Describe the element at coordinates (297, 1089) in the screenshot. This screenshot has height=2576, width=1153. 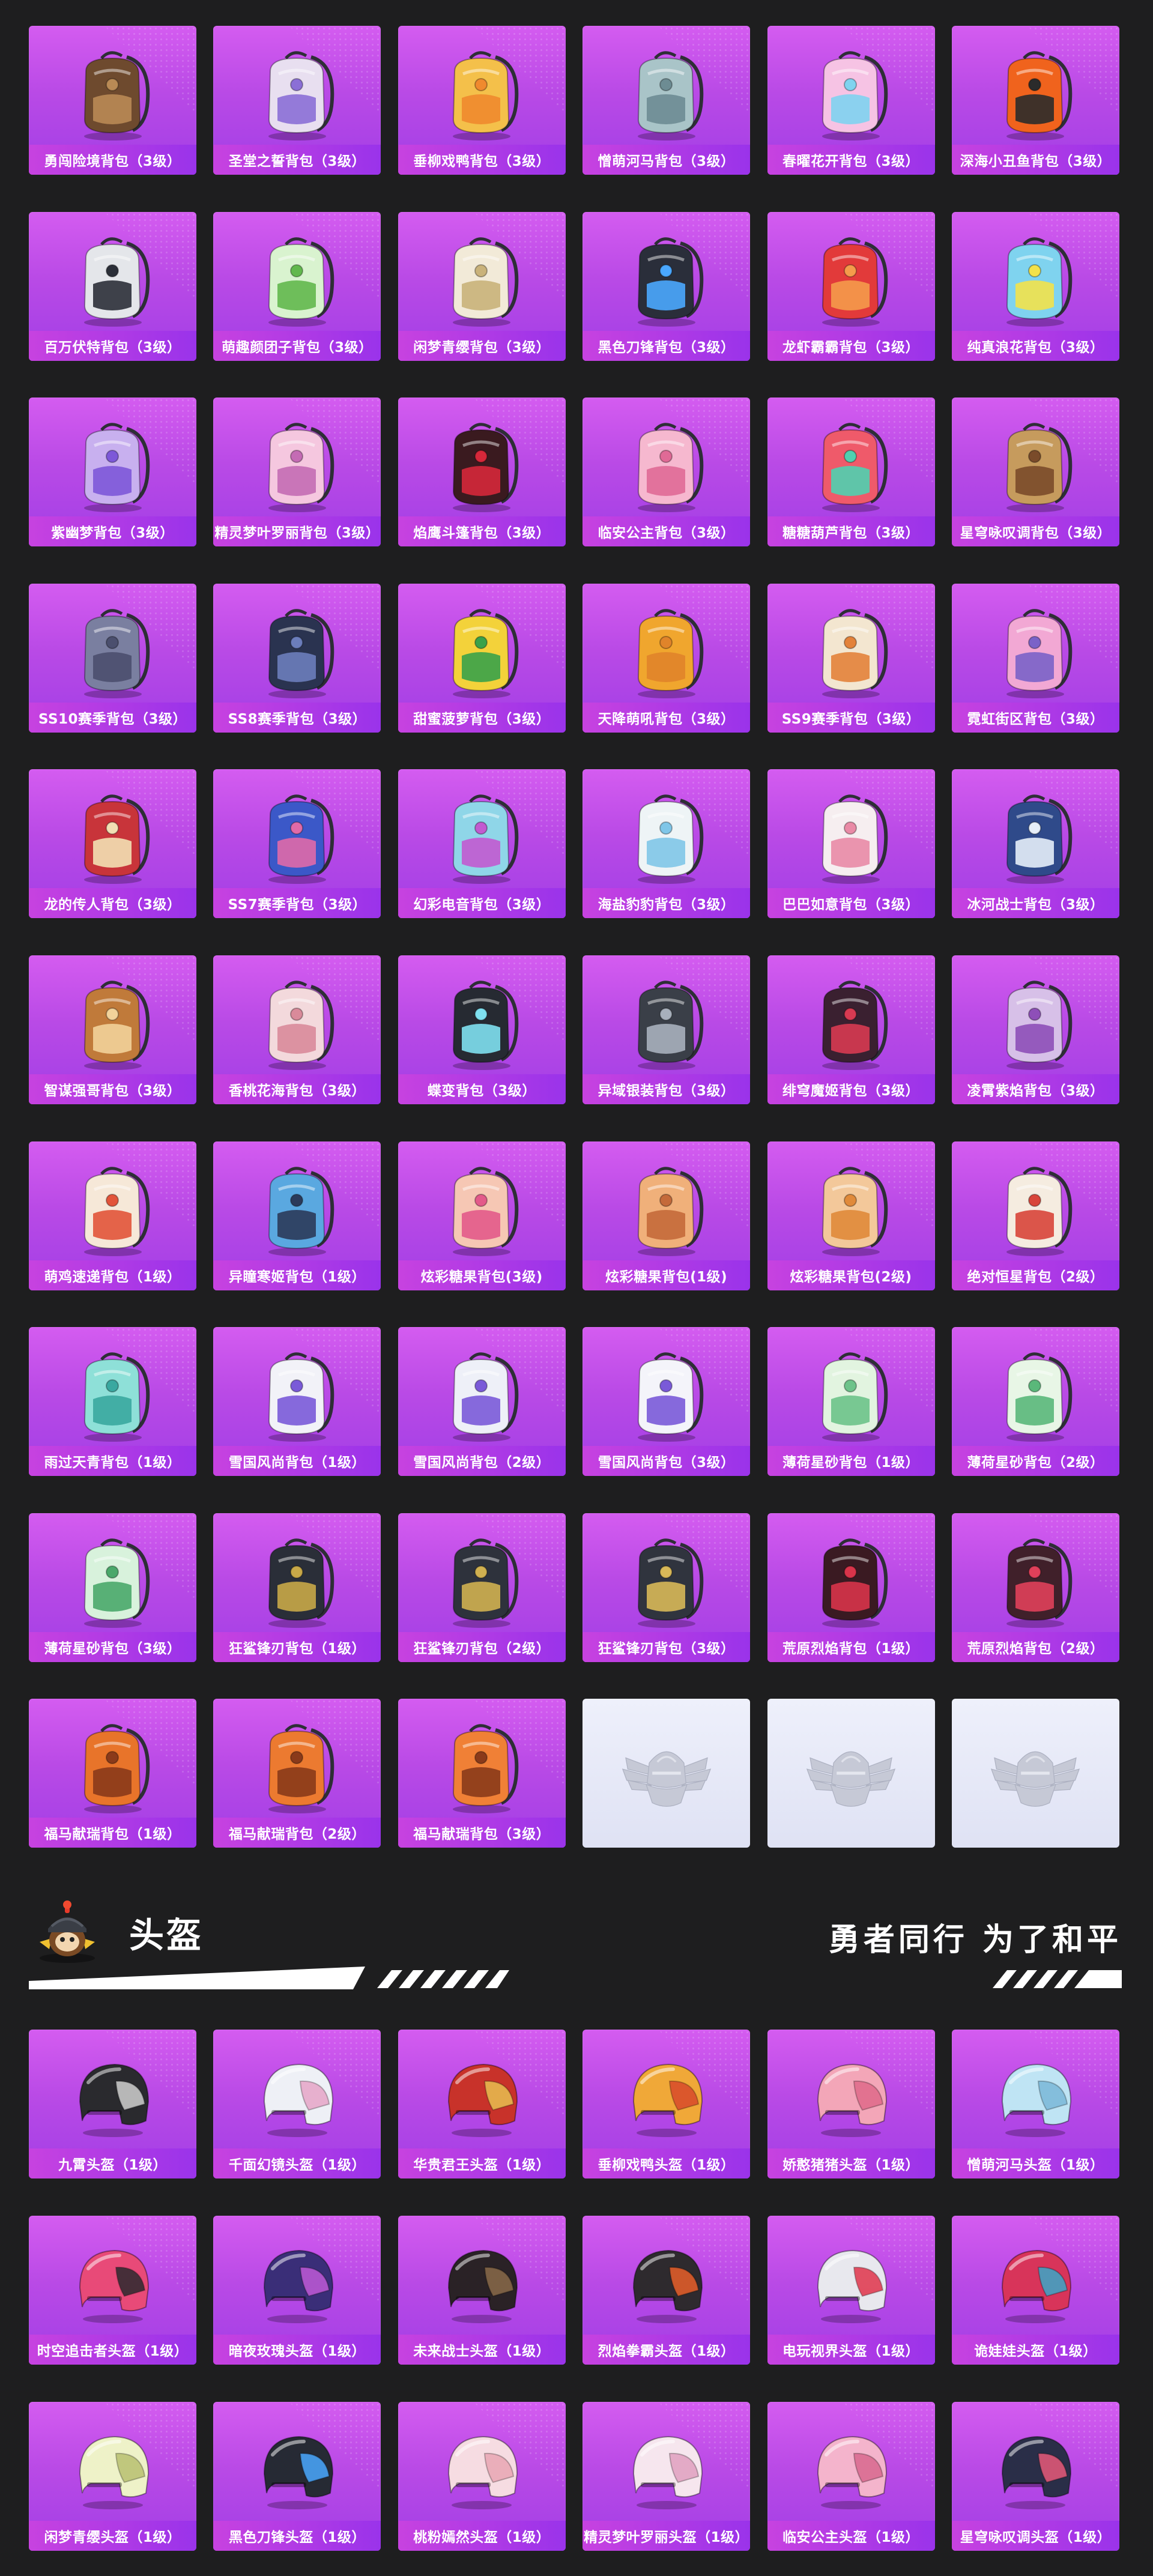
I see `backpack-name-label: 香桃花海背包（3级）` at that location.